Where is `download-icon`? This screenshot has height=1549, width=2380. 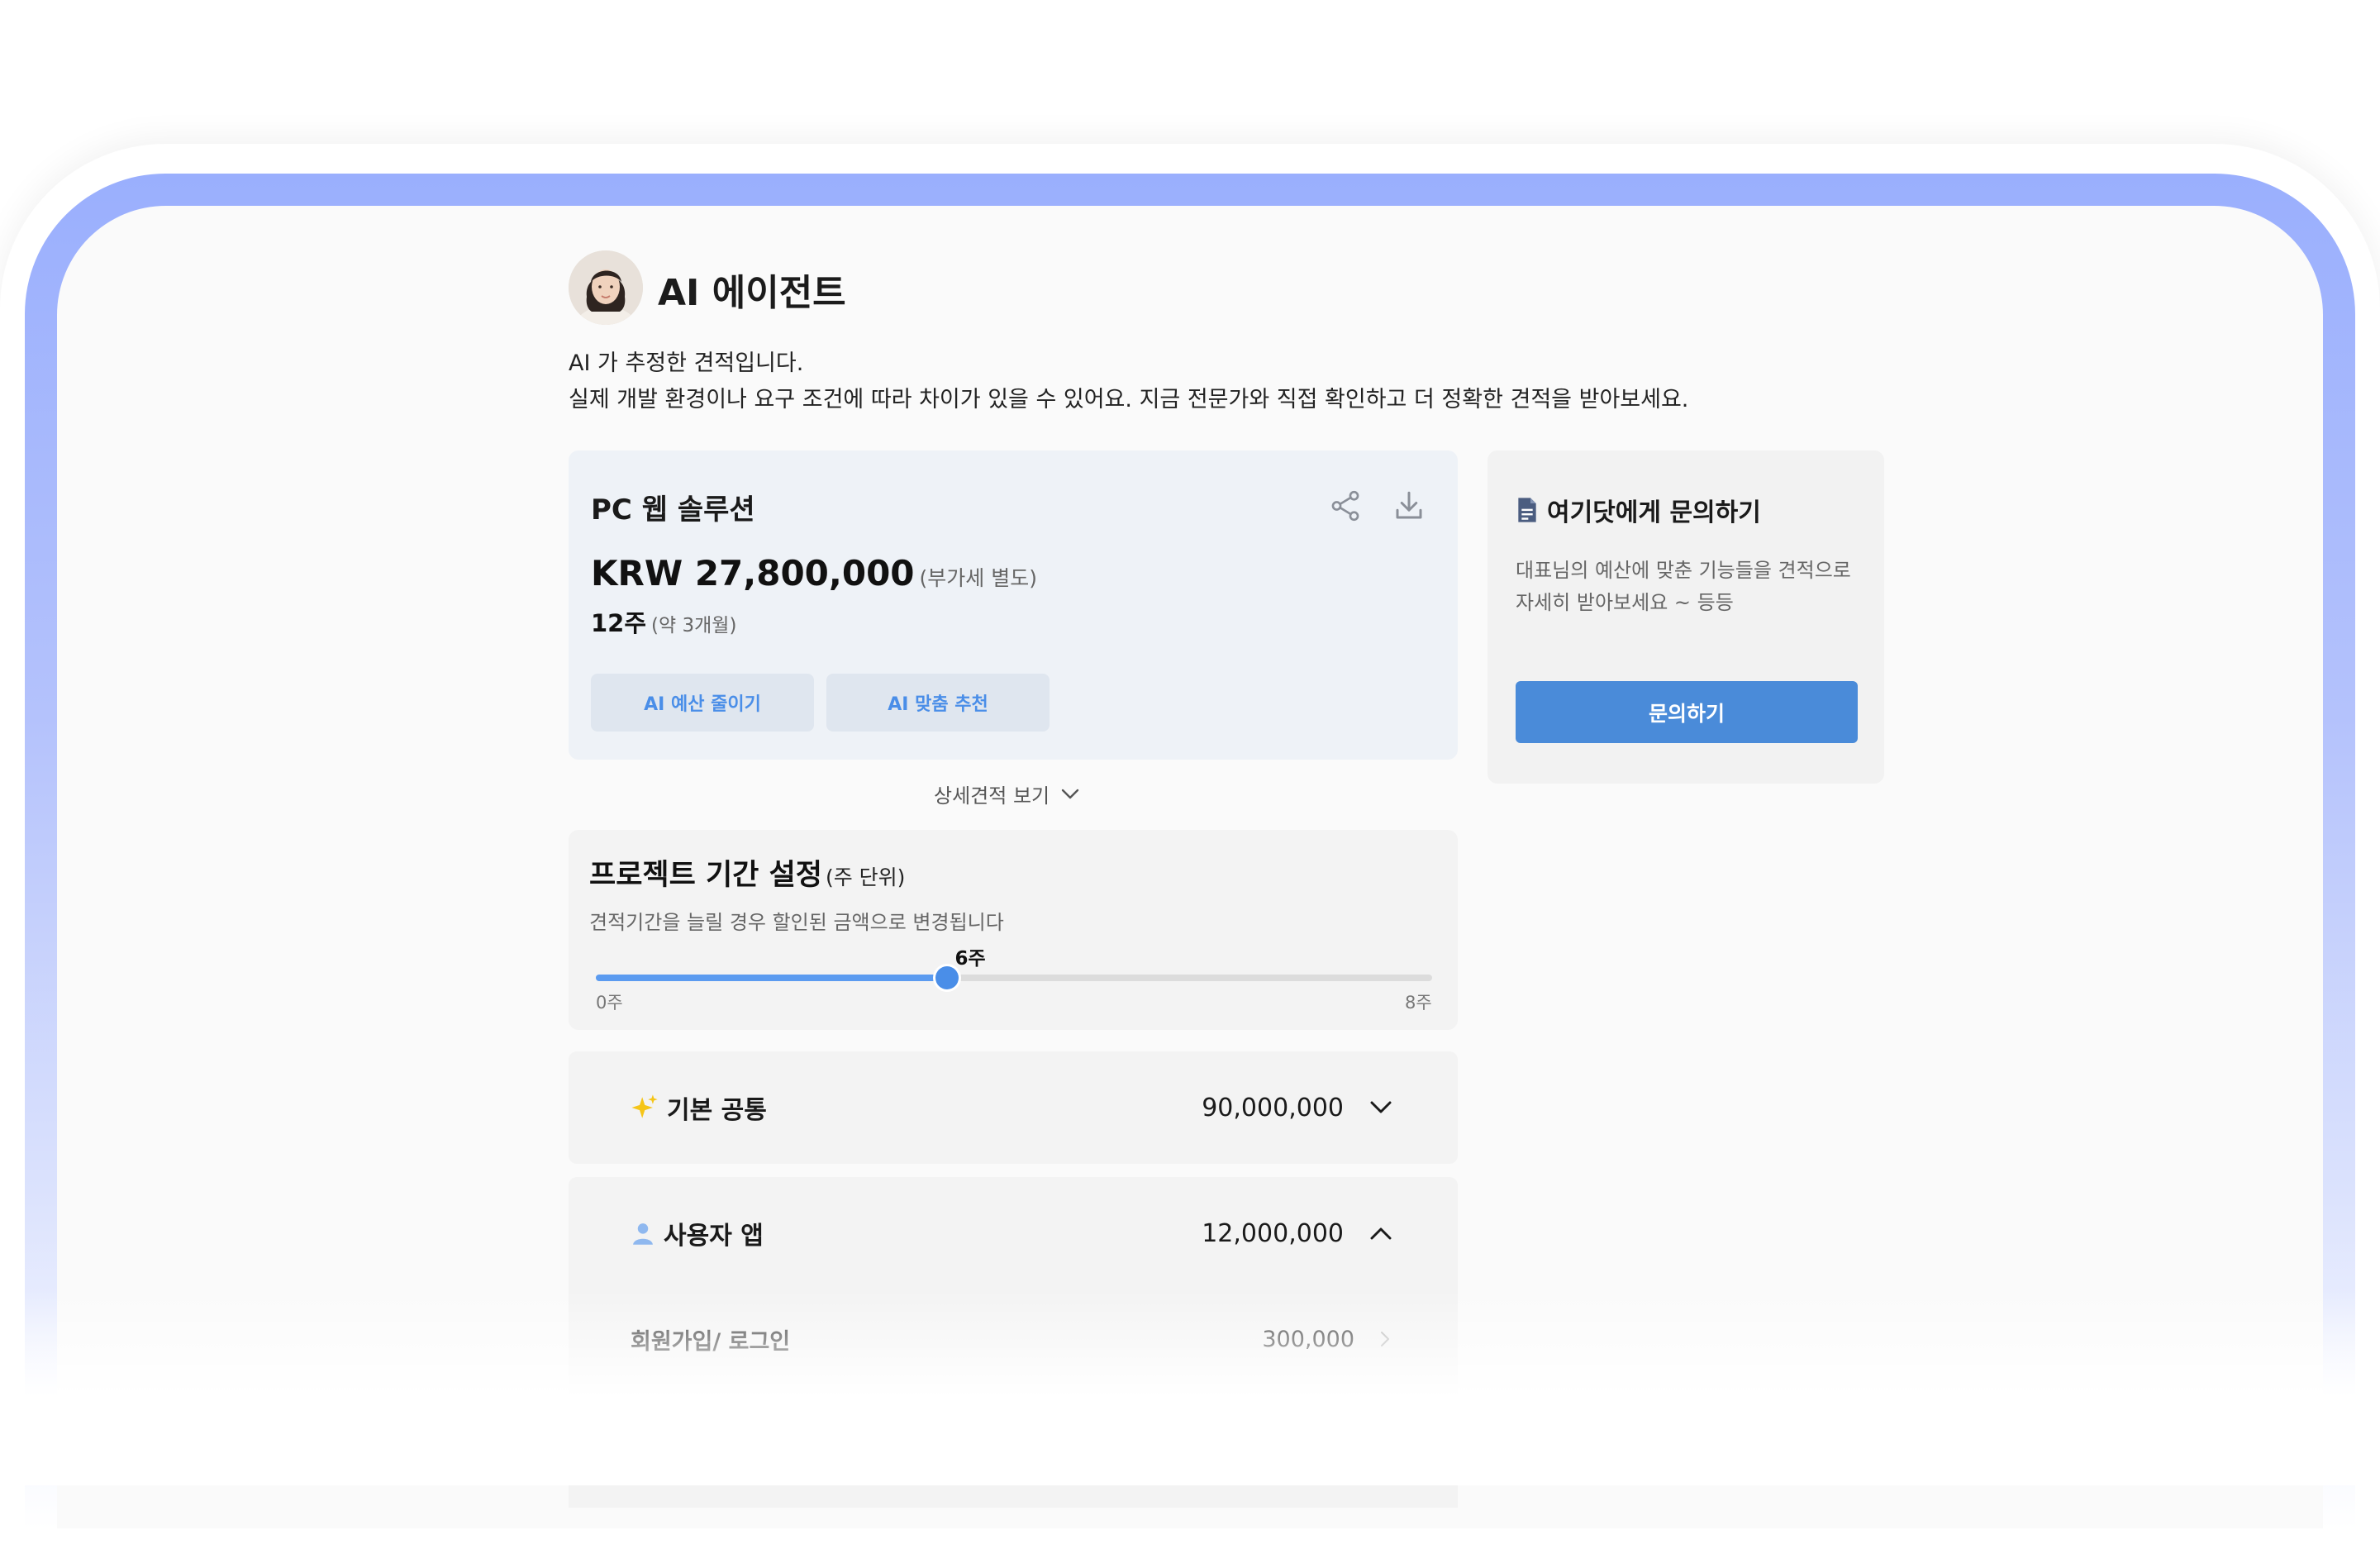
download-icon is located at coordinates (1409, 505).